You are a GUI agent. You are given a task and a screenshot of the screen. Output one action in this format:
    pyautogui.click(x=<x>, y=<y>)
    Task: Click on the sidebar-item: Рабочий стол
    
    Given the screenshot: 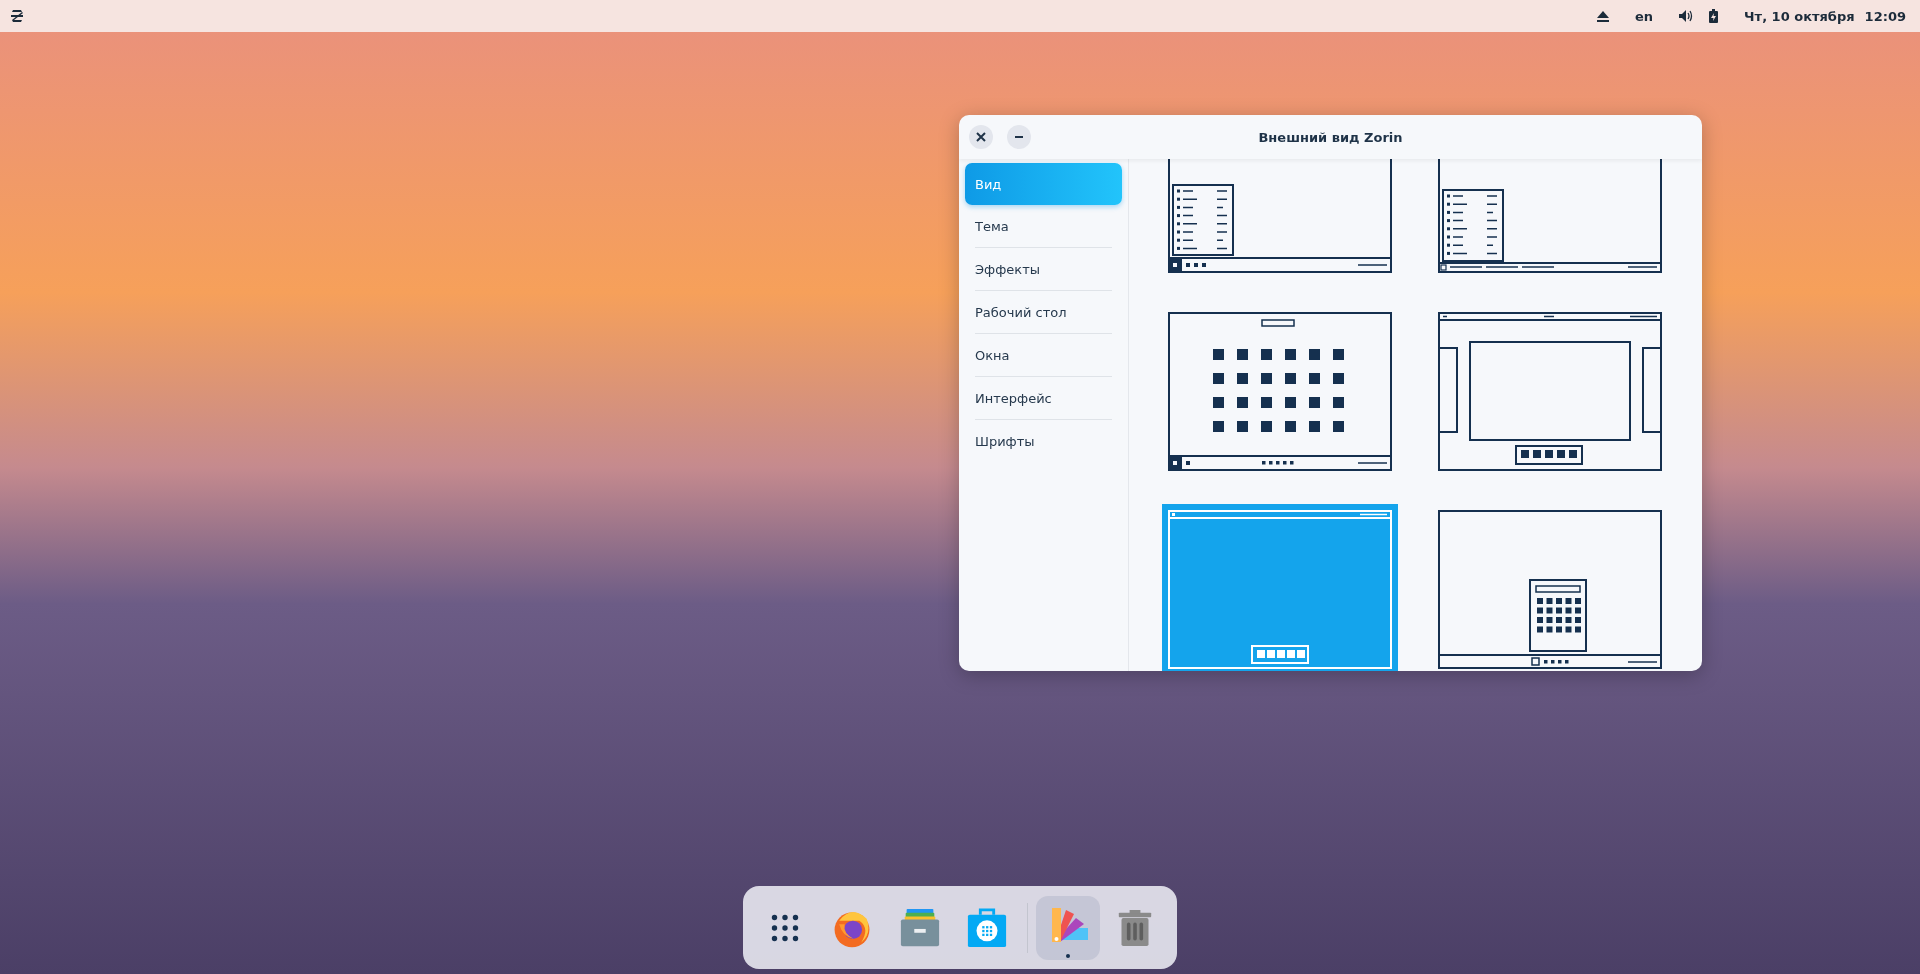 What is the action you would take?
    pyautogui.click(x=1043, y=312)
    